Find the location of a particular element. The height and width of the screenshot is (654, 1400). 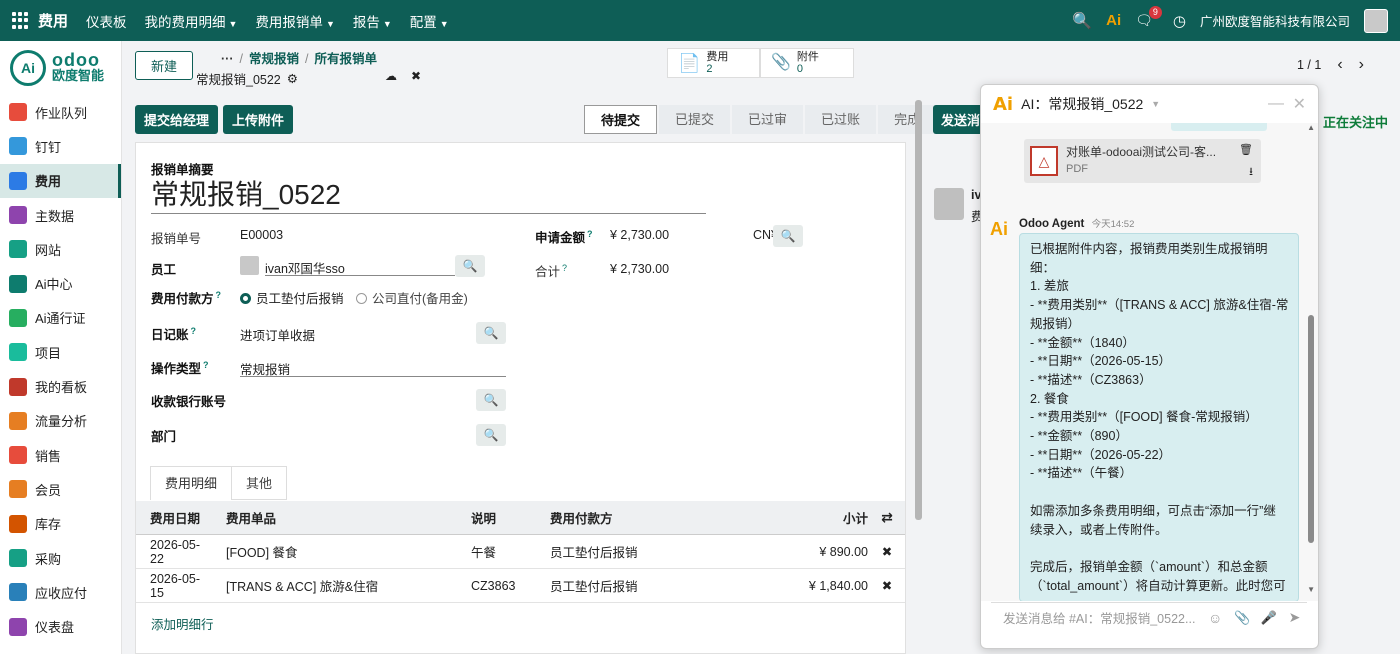

breadcrumb-link-2: 所有报销单 is located at coordinates (345, 59).